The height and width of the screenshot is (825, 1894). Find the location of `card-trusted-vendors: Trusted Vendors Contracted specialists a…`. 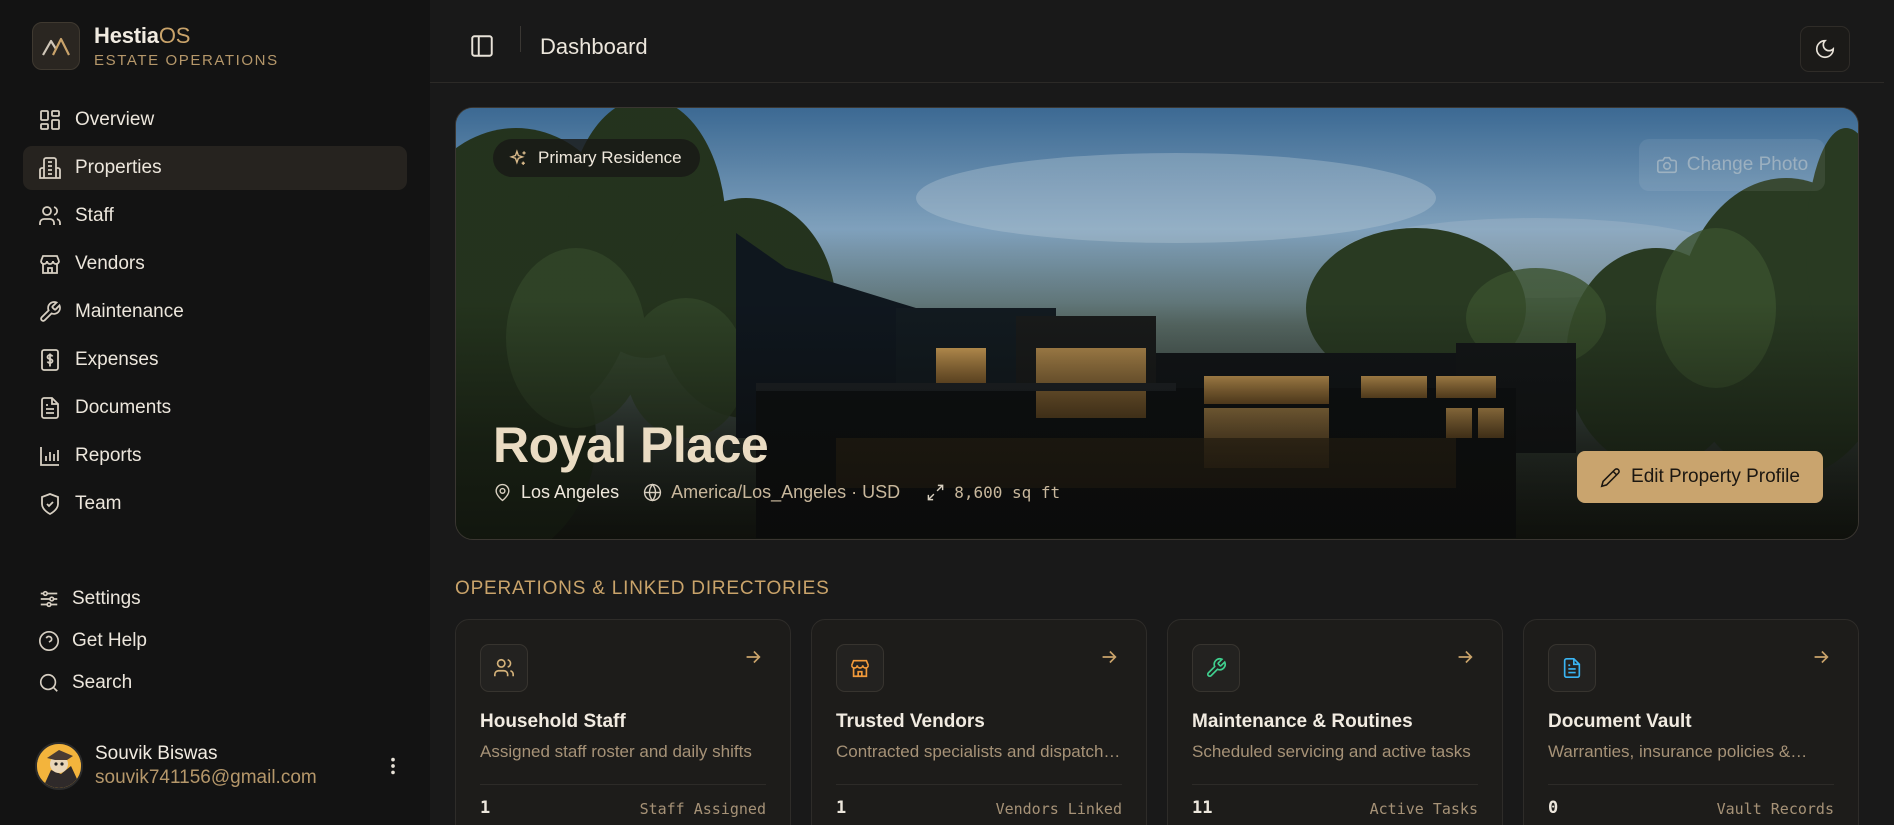

card-trusted-vendors: Trusted Vendors Contracted specialists a… is located at coordinates (979, 722).